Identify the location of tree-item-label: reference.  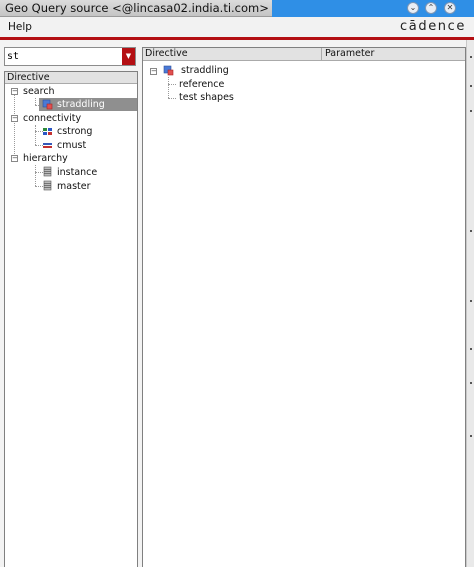
(202, 84).